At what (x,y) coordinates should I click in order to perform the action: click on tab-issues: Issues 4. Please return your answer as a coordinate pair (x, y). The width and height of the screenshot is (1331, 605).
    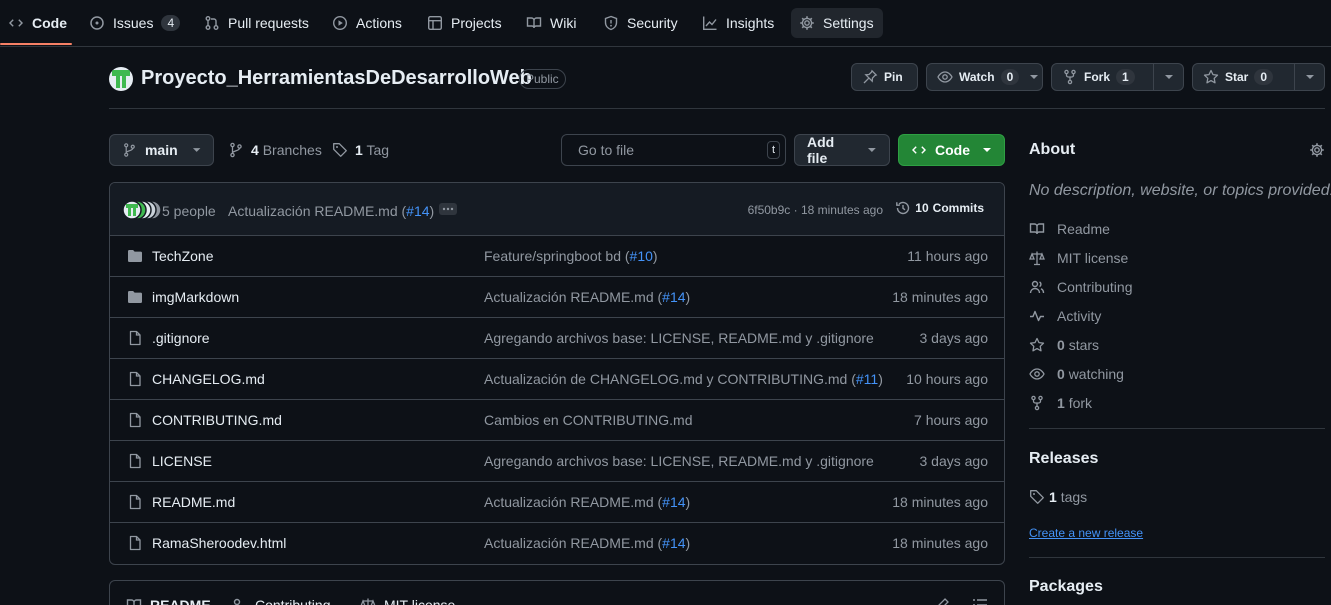
    Looking at the image, I should click on (134, 23).